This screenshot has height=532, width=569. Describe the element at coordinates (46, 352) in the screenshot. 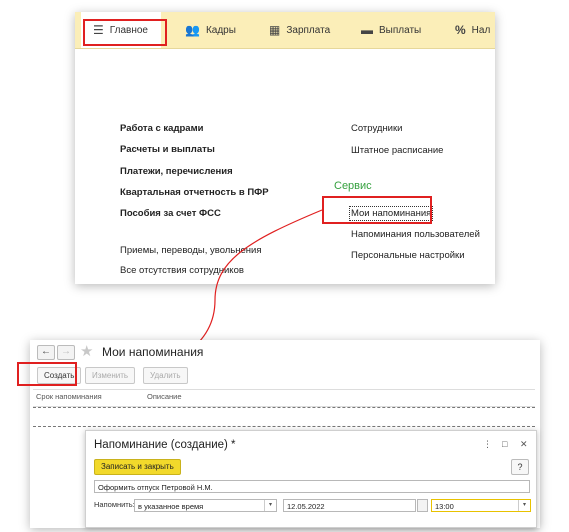

I see `back-arrow-icon: ←` at that location.